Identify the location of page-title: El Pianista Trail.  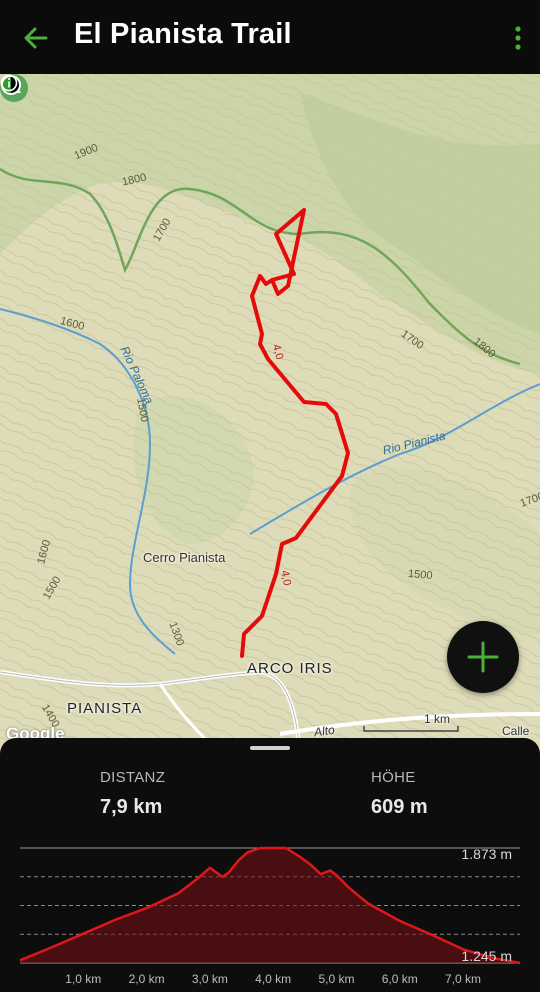
(183, 34).